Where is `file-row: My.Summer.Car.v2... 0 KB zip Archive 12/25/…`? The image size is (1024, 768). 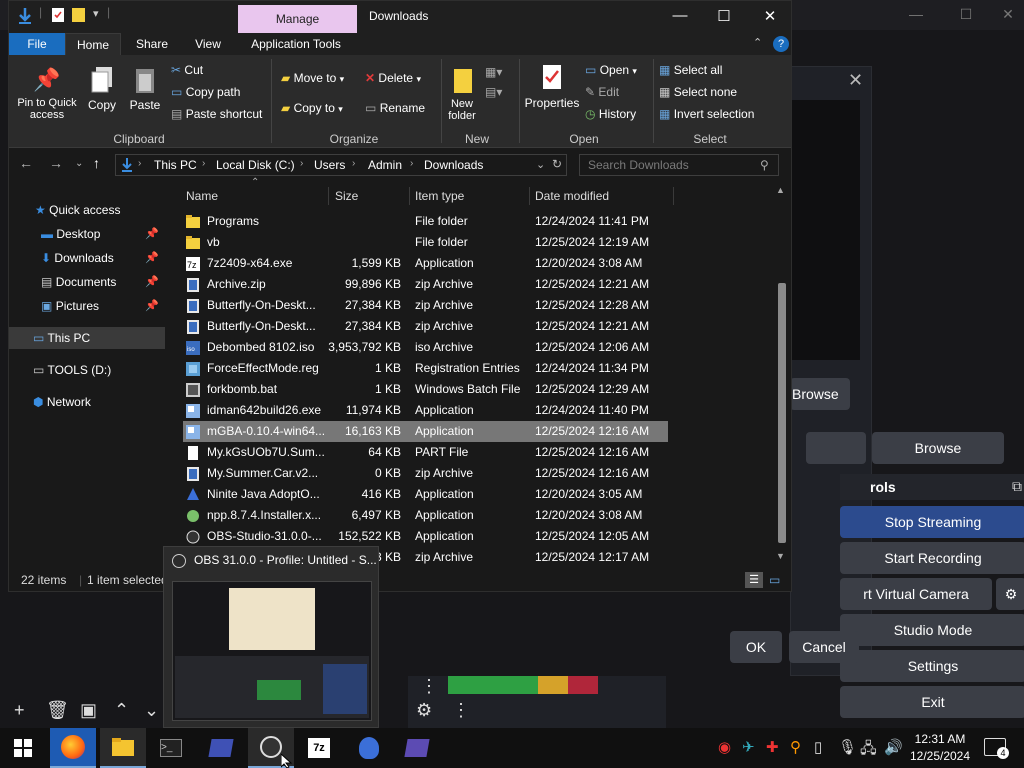
file-row: My.Summer.Car.v2... 0 KB zip Archive 12/25/… is located at coordinates (425, 473).